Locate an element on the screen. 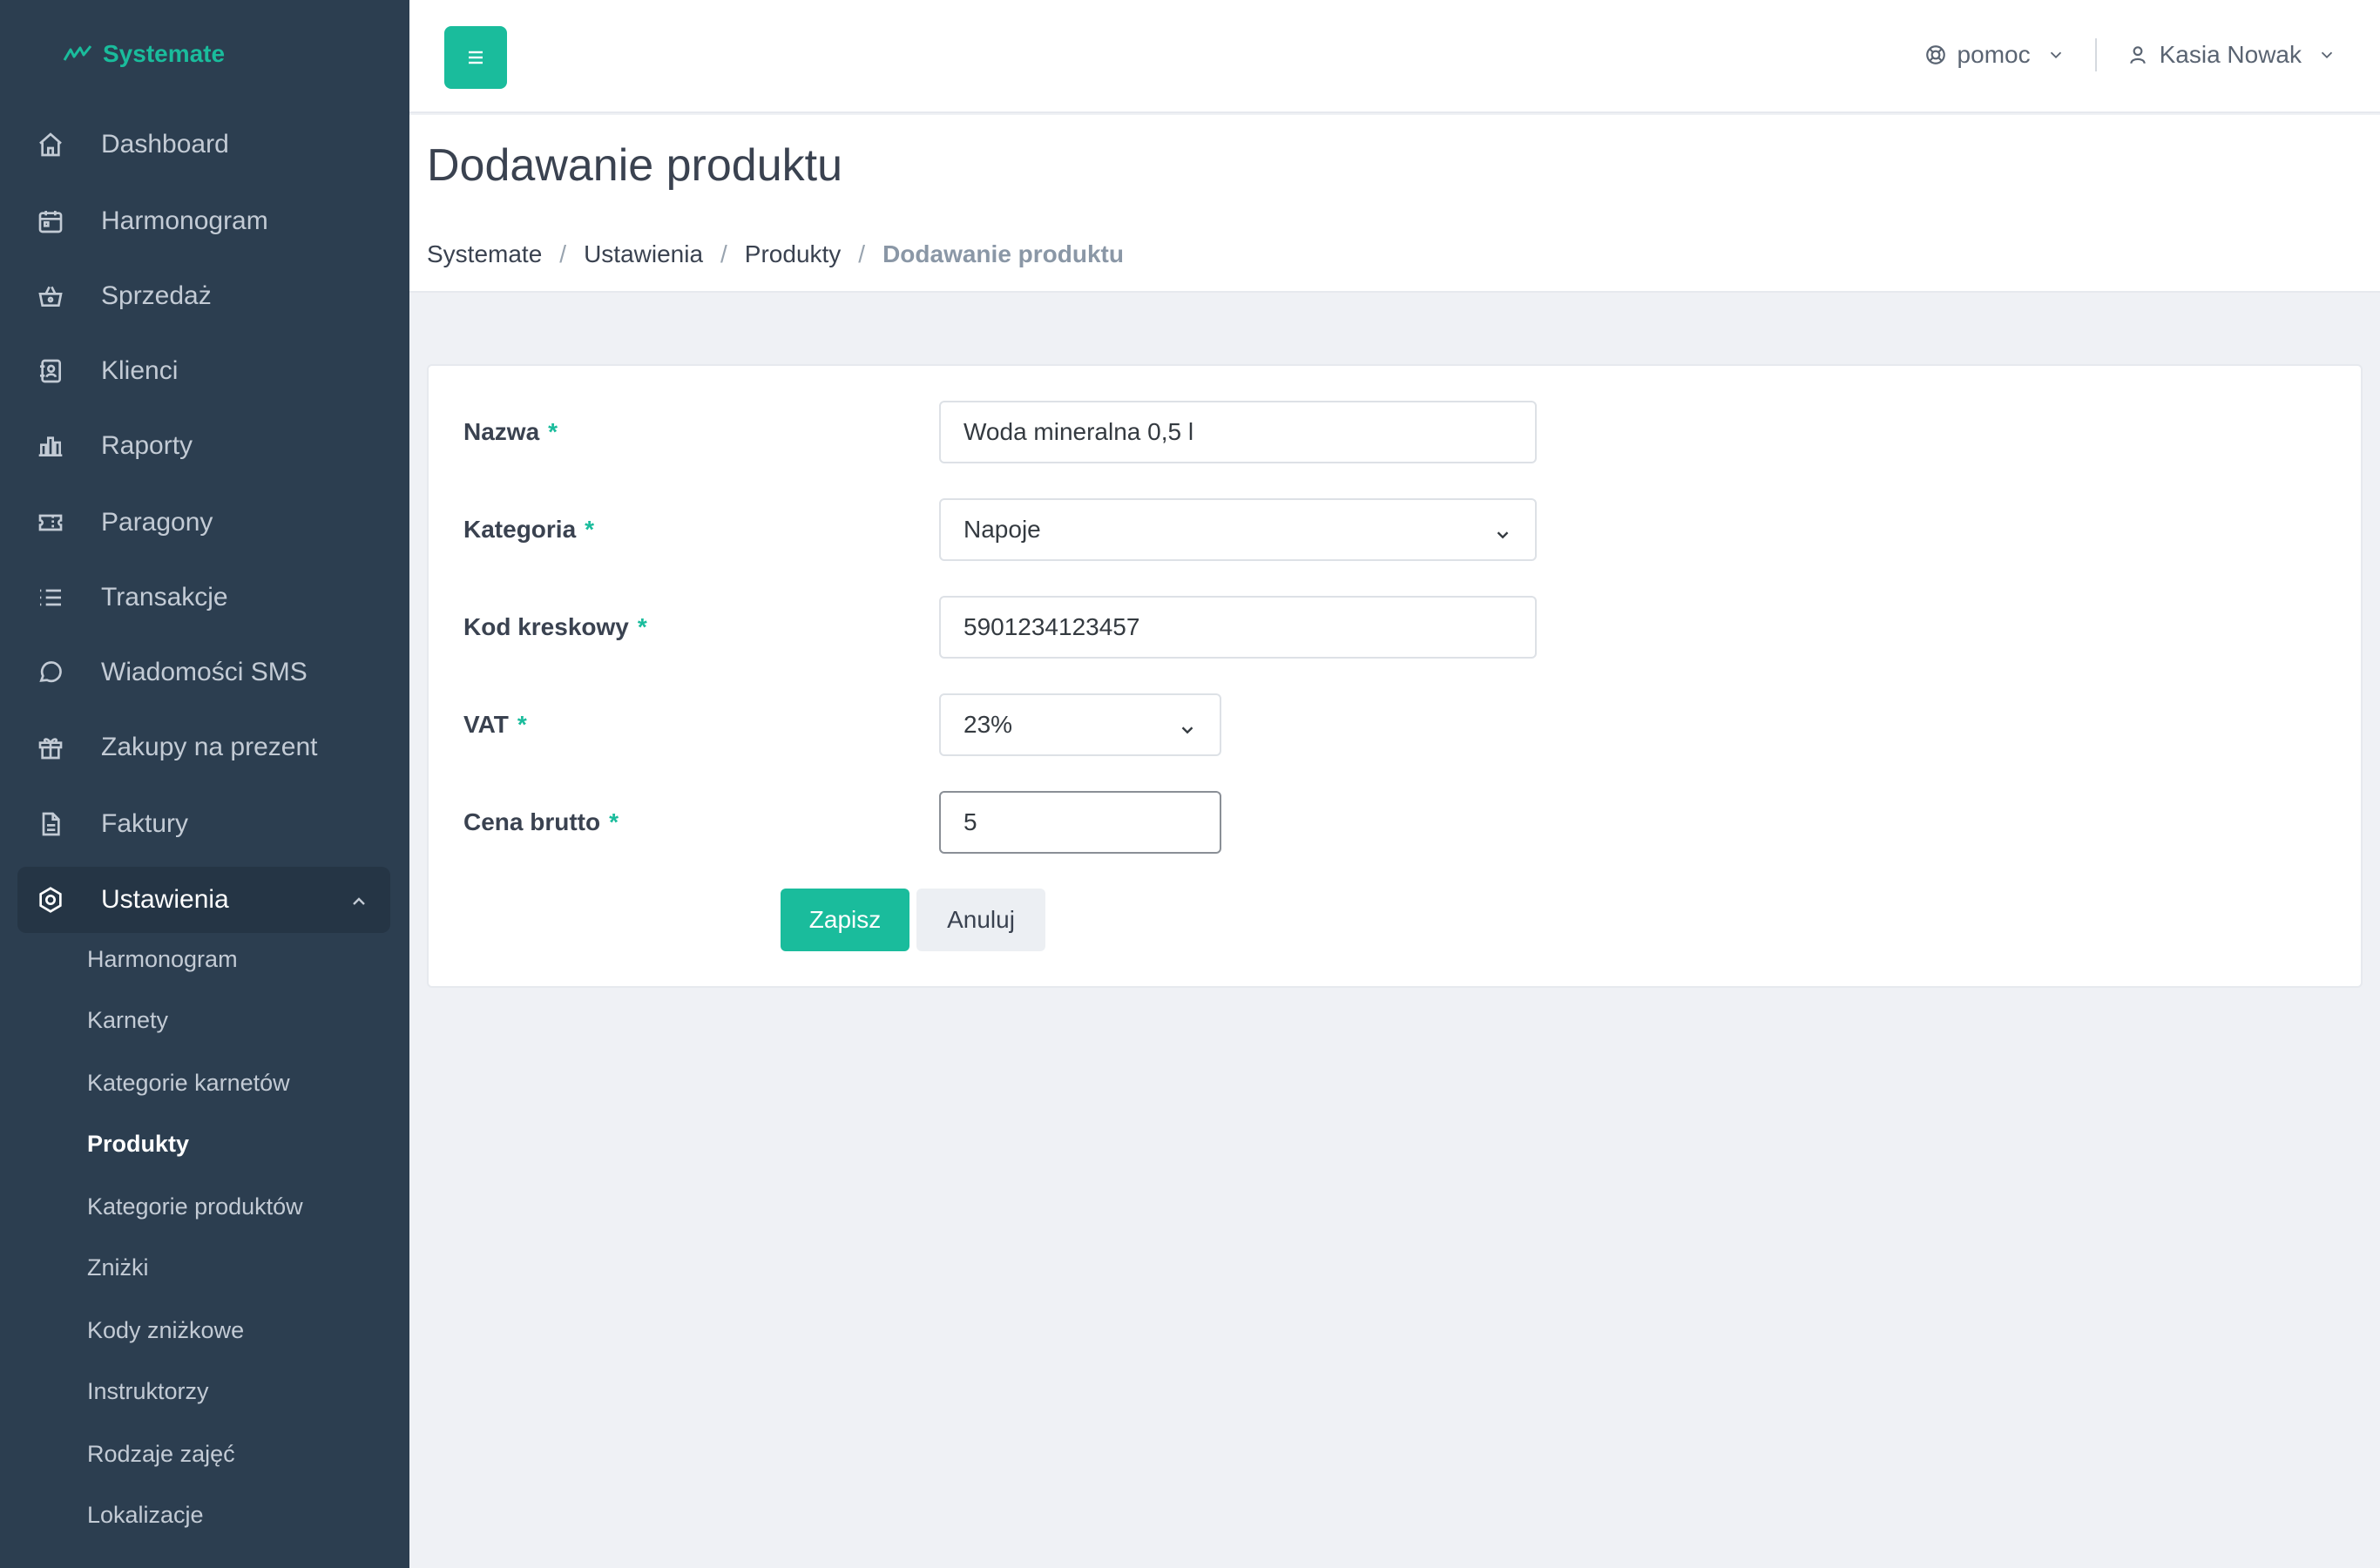 This screenshot has width=2380, height=1568. sidebar-item-faktury: Faktury is located at coordinates (203, 824).